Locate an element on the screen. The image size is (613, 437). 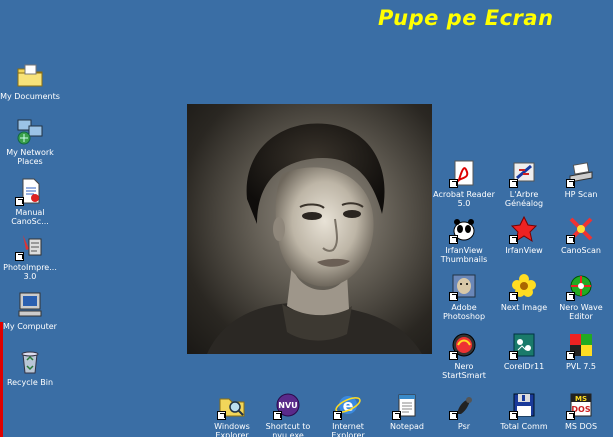
desktop-icon-acrobat-reader: Acrobat Reader 5.0 is located at coordinates (464, 183).